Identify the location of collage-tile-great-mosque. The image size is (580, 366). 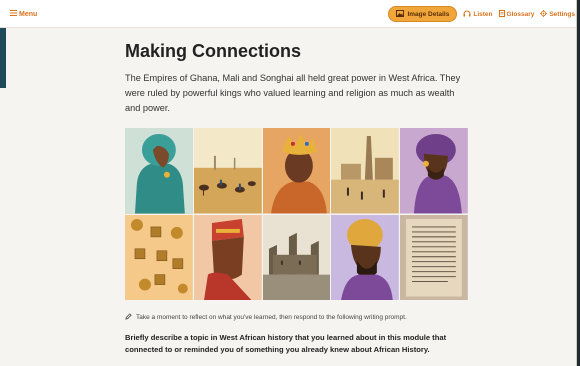
(296, 257).